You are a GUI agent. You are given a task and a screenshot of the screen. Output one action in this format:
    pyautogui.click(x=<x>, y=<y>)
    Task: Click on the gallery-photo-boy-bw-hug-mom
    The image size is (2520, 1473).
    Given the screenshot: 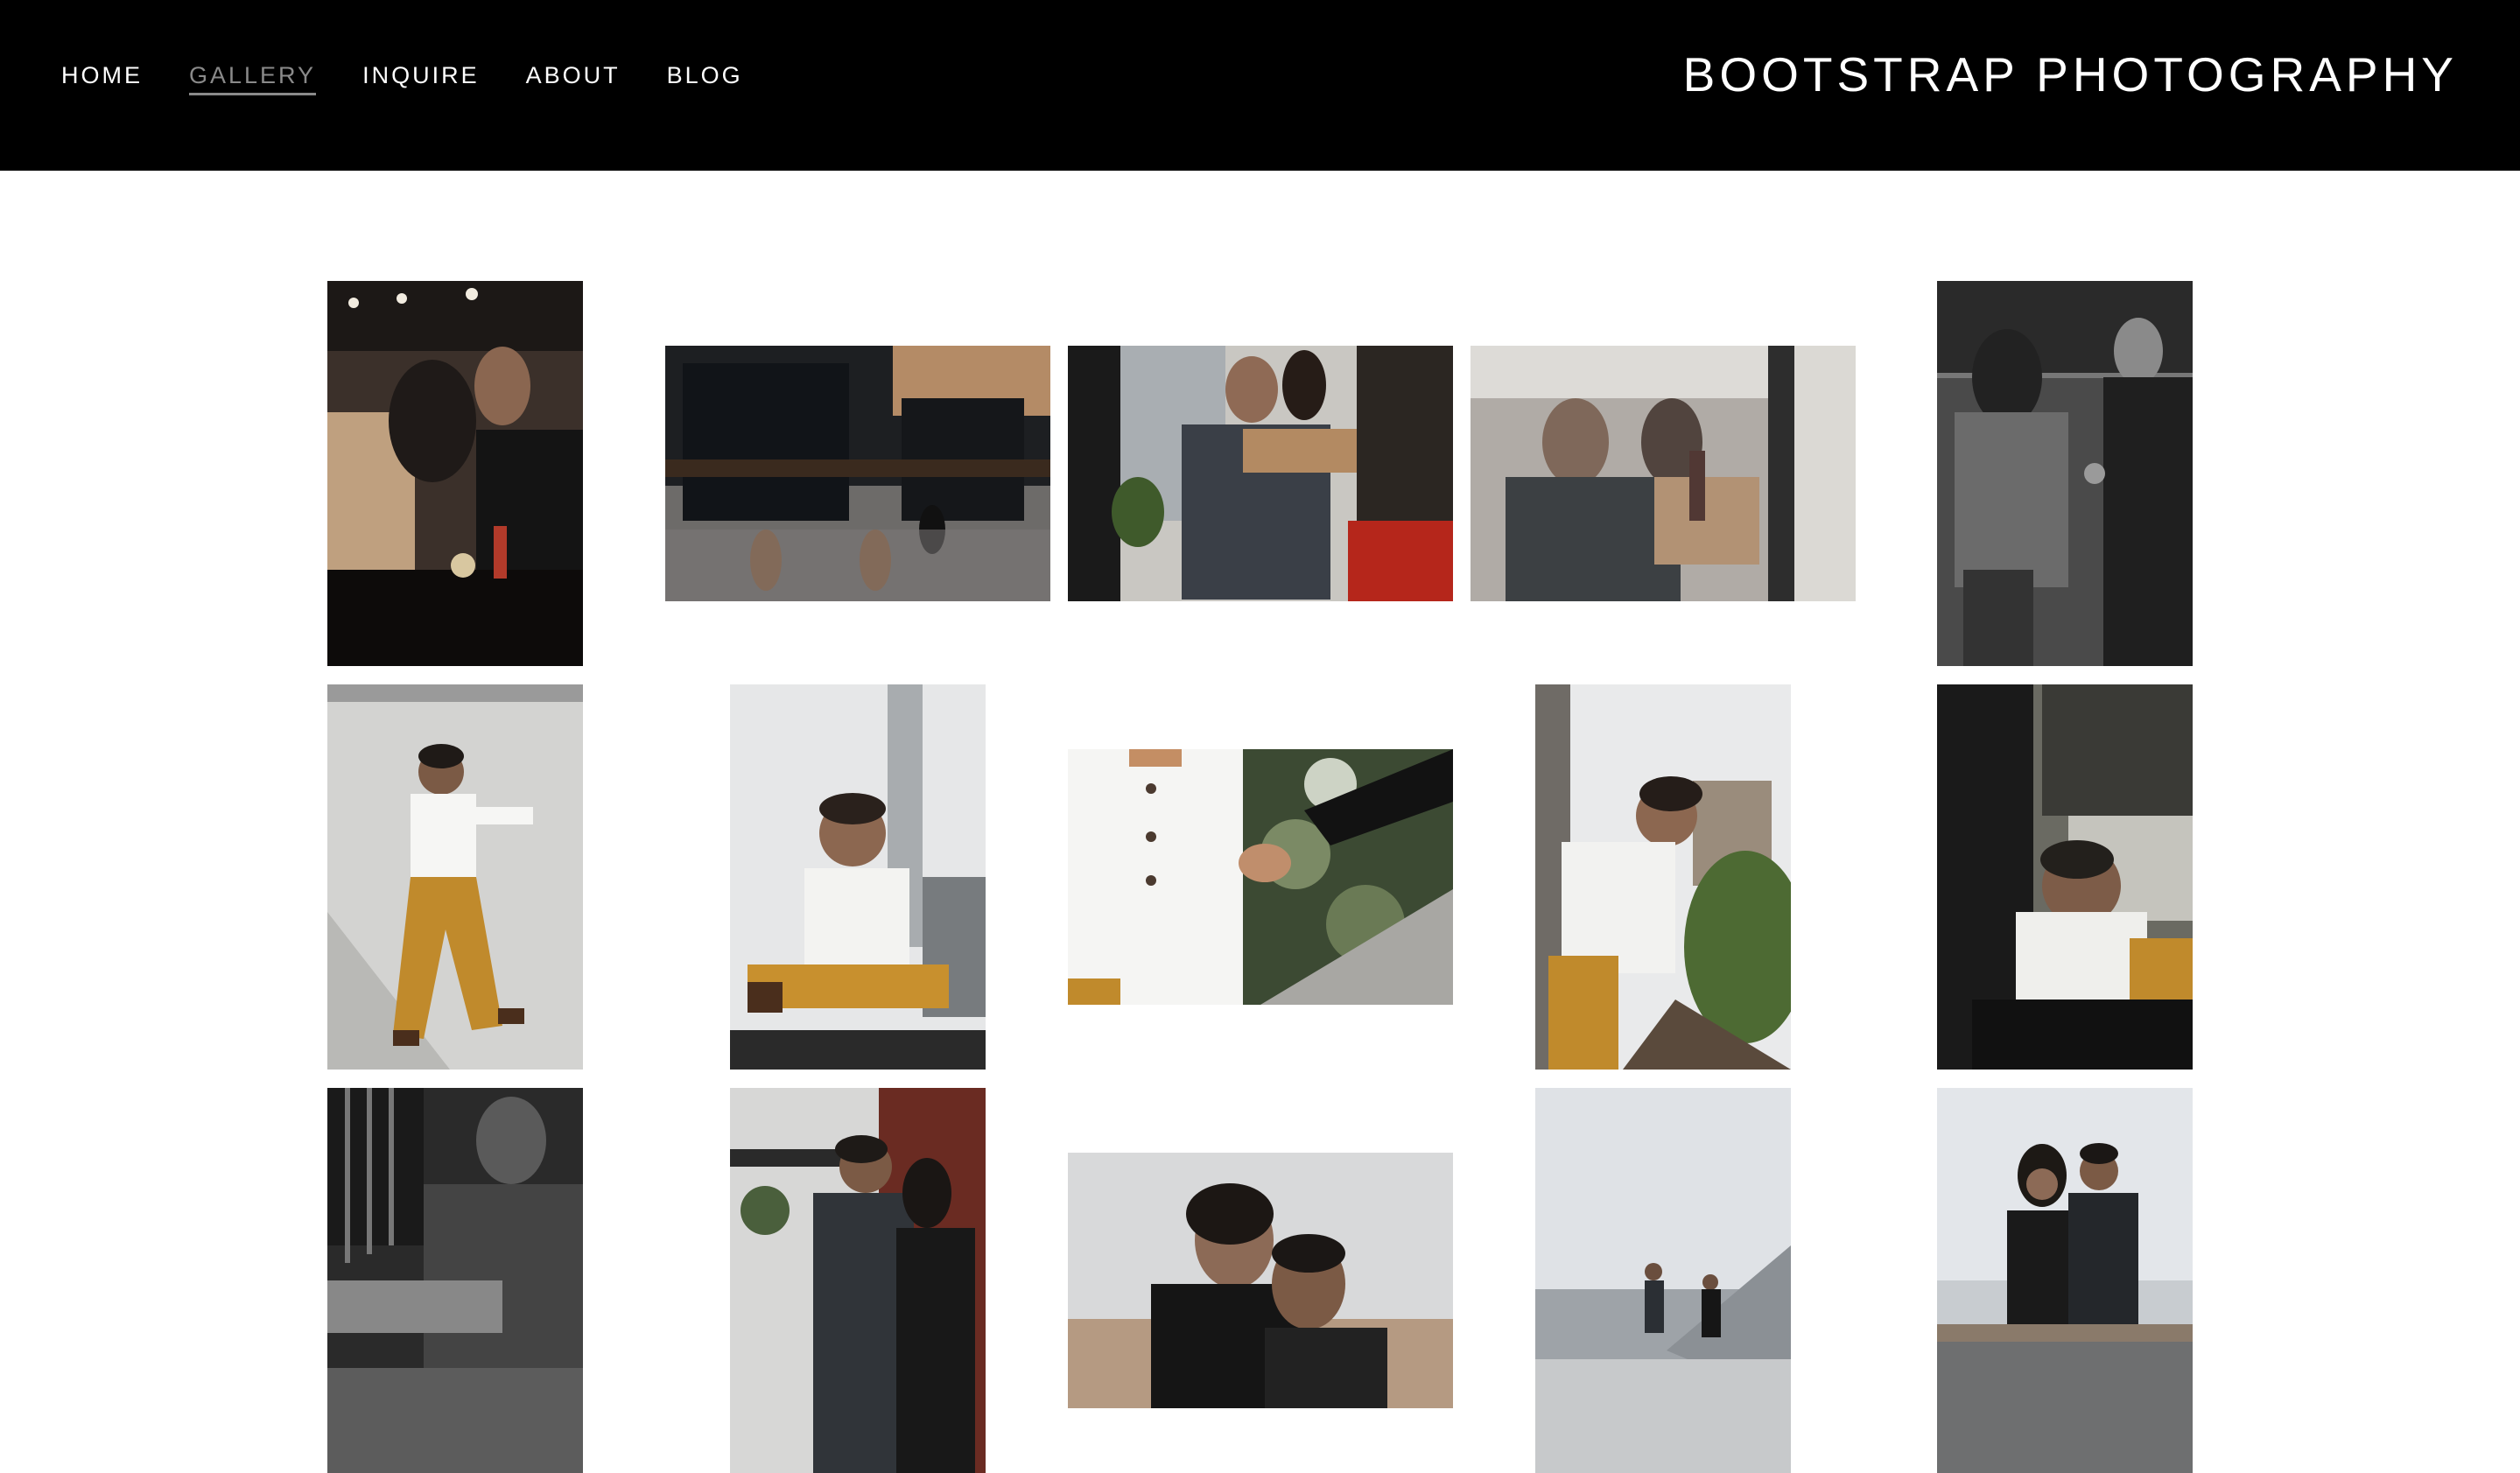 What is the action you would take?
    pyautogui.click(x=2065, y=877)
    